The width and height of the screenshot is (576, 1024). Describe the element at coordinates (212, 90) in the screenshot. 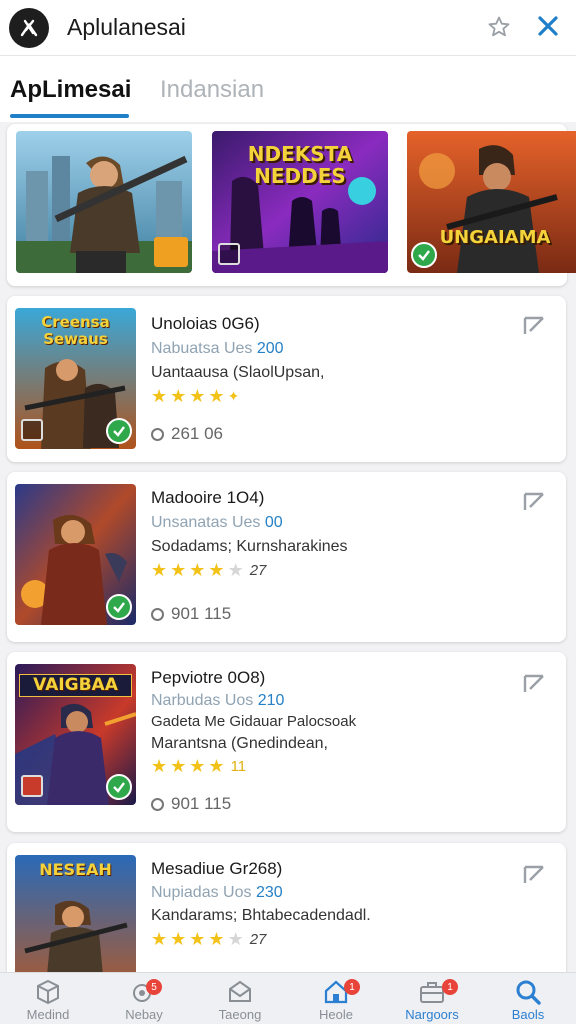

I see `tab-indansian: Indansian` at that location.